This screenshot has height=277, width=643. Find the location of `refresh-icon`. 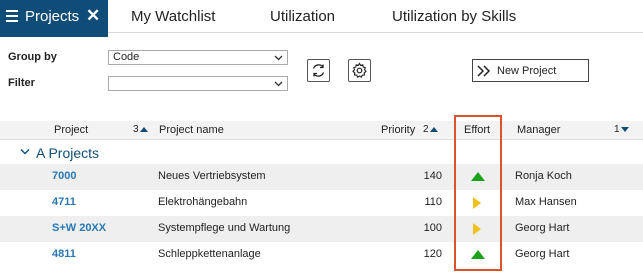

refresh-icon is located at coordinates (318, 70).